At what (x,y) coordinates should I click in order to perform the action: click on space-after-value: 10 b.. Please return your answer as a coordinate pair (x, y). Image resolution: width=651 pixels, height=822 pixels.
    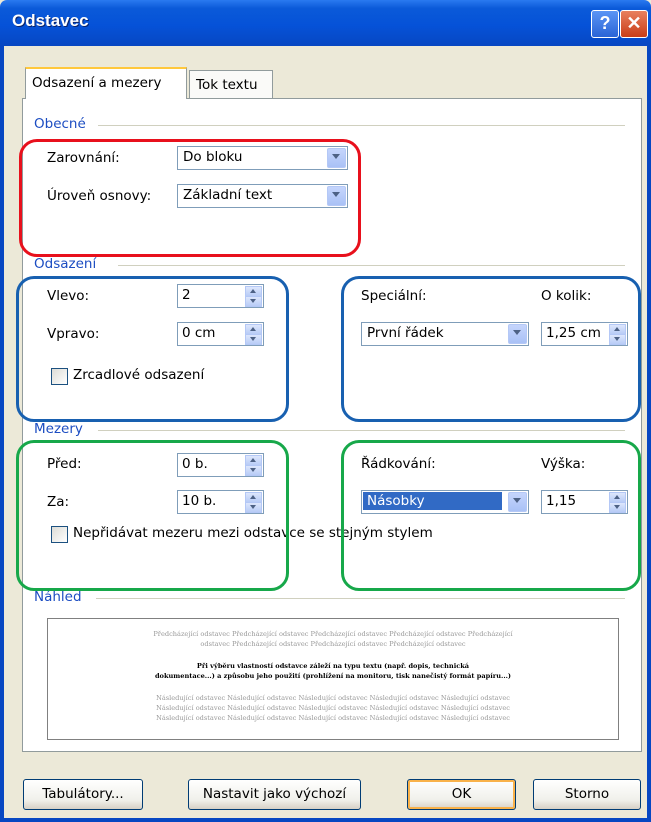
    Looking at the image, I should click on (199, 501).